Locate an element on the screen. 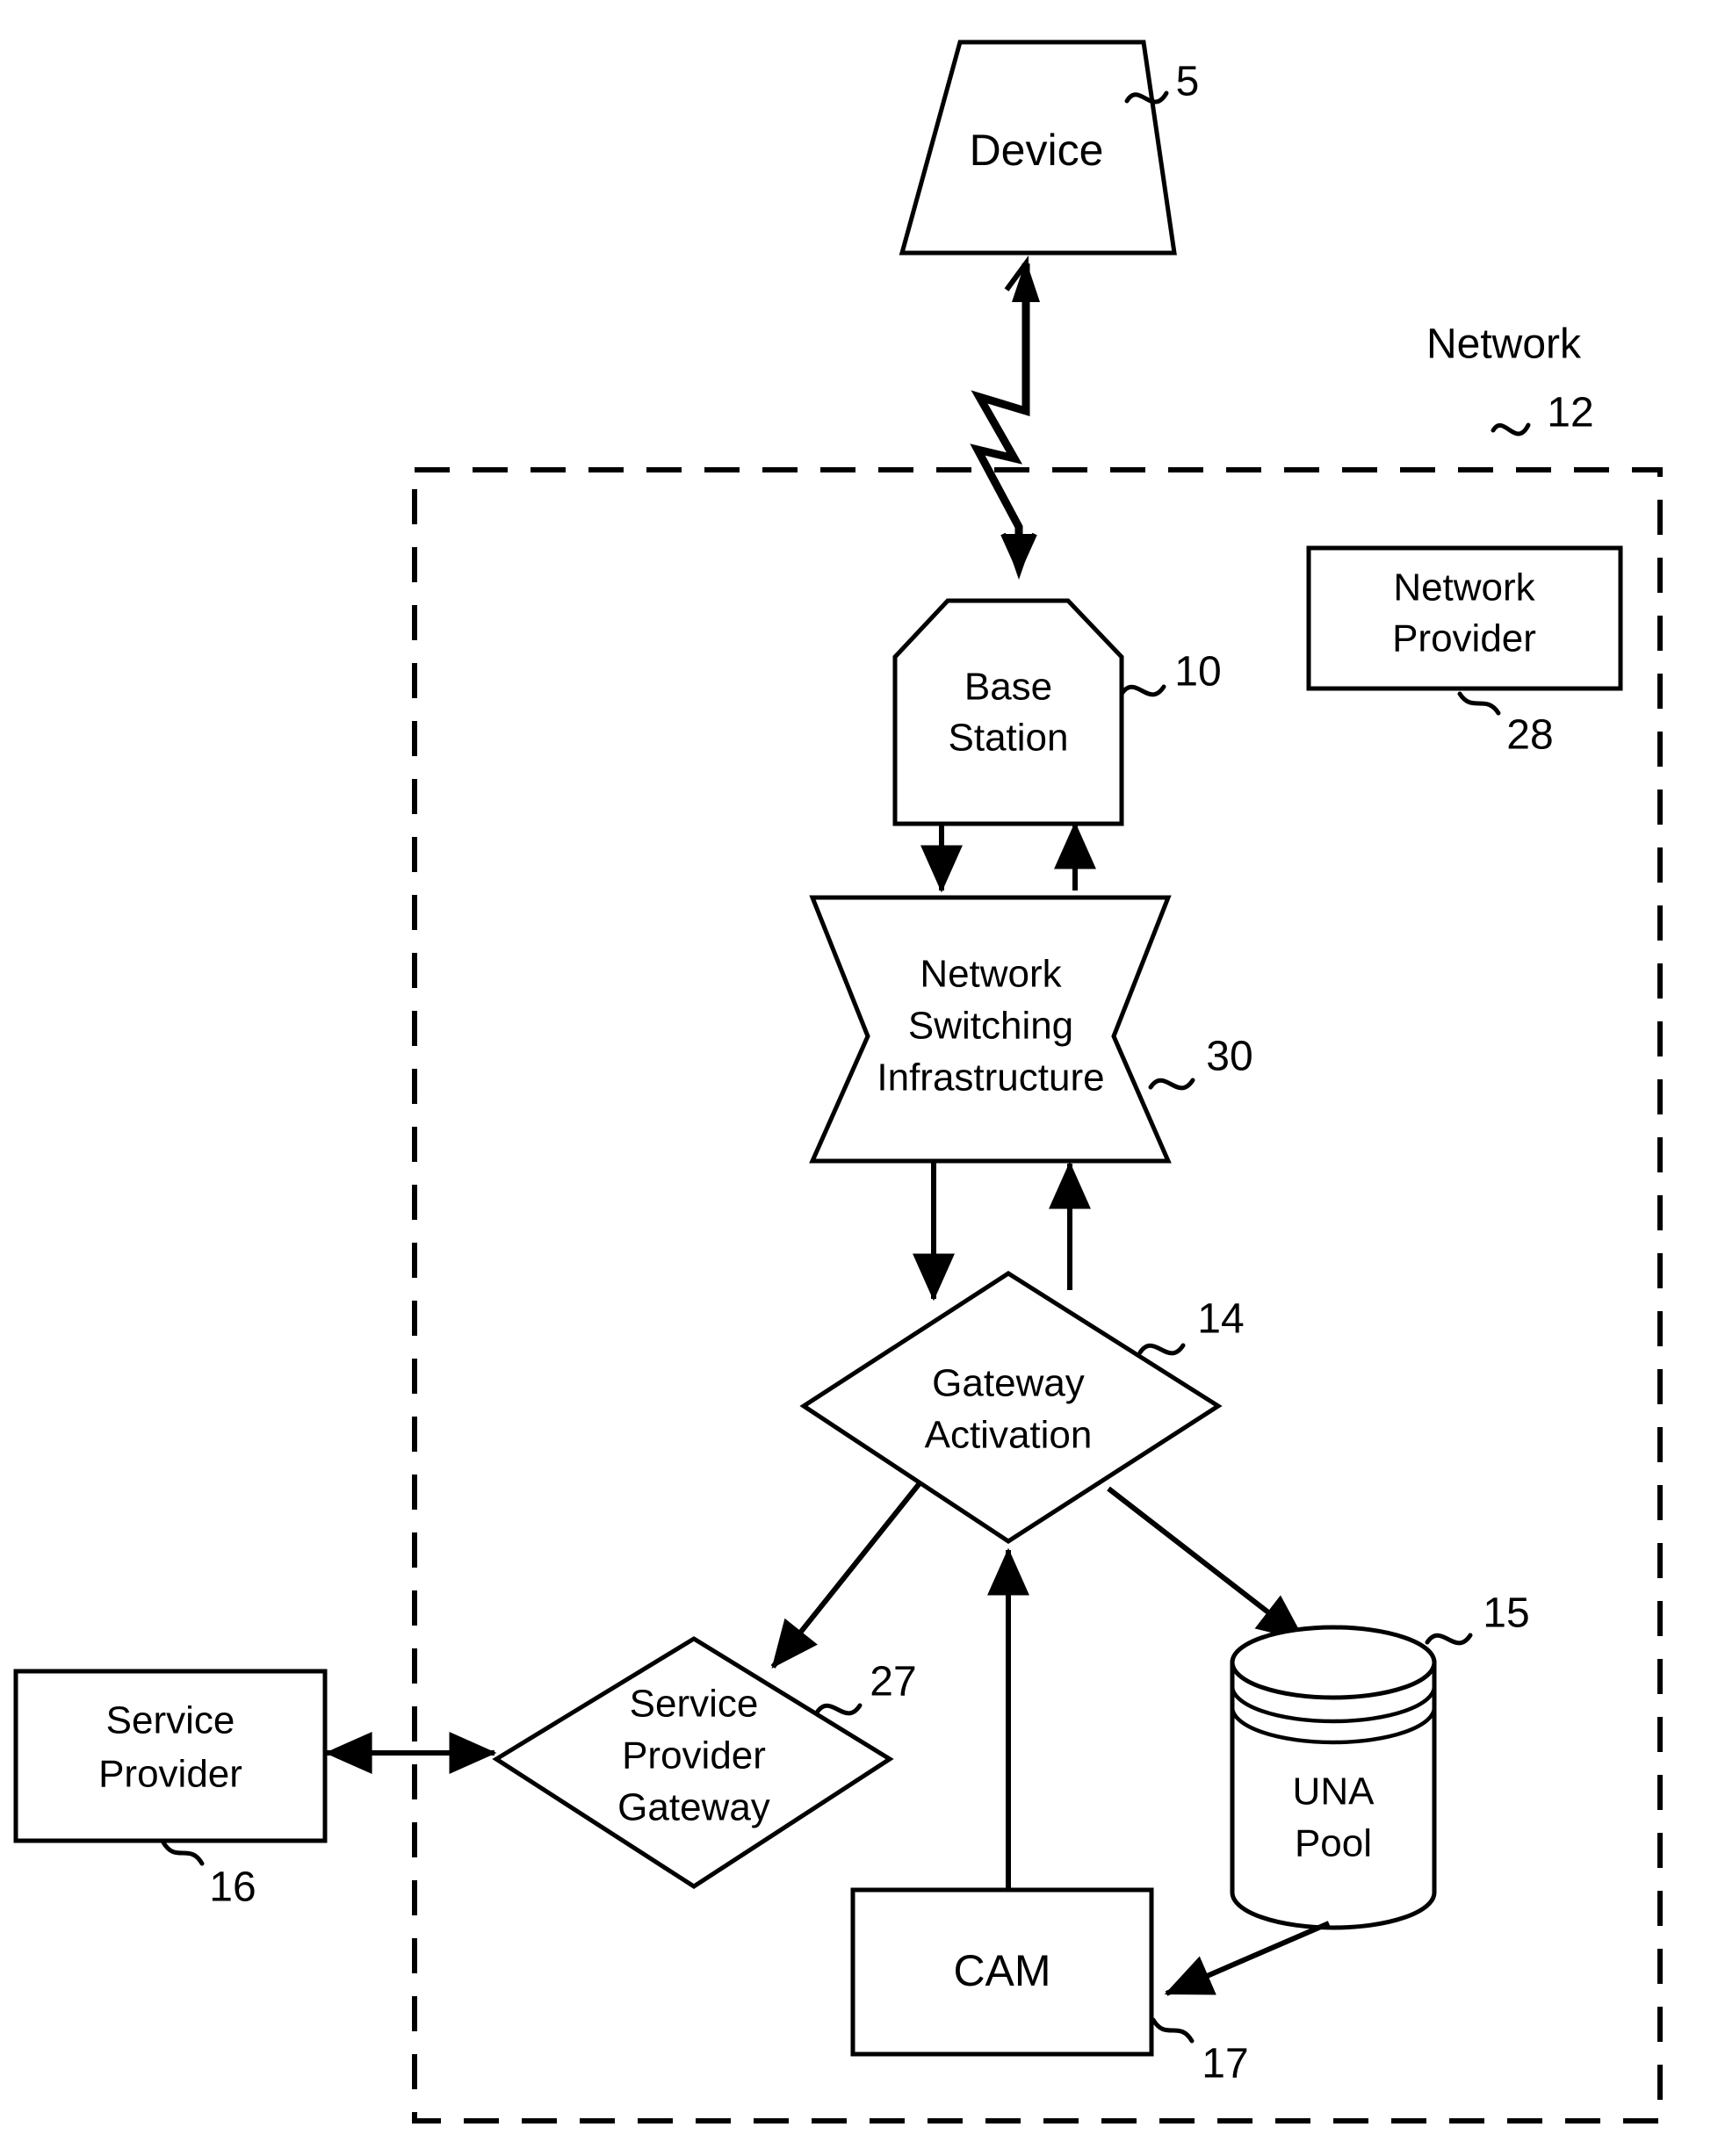 This screenshot has height=2156, width=1718. nsi-leader is located at coordinates (1171, 1084).